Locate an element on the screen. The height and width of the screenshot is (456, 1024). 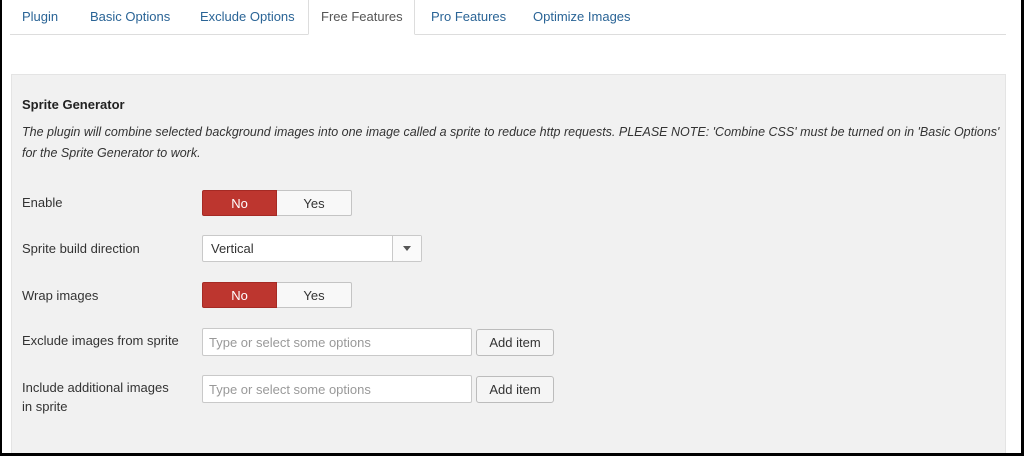
tab-pro-features: Pro Features is located at coordinates (468, 17).